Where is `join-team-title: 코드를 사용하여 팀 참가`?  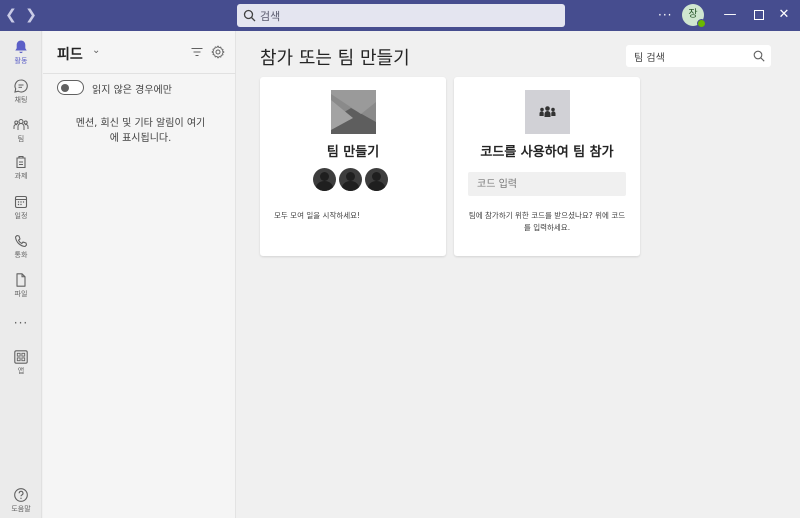
join-team-title: 코드를 사용하여 팀 참가 is located at coordinates (547, 152).